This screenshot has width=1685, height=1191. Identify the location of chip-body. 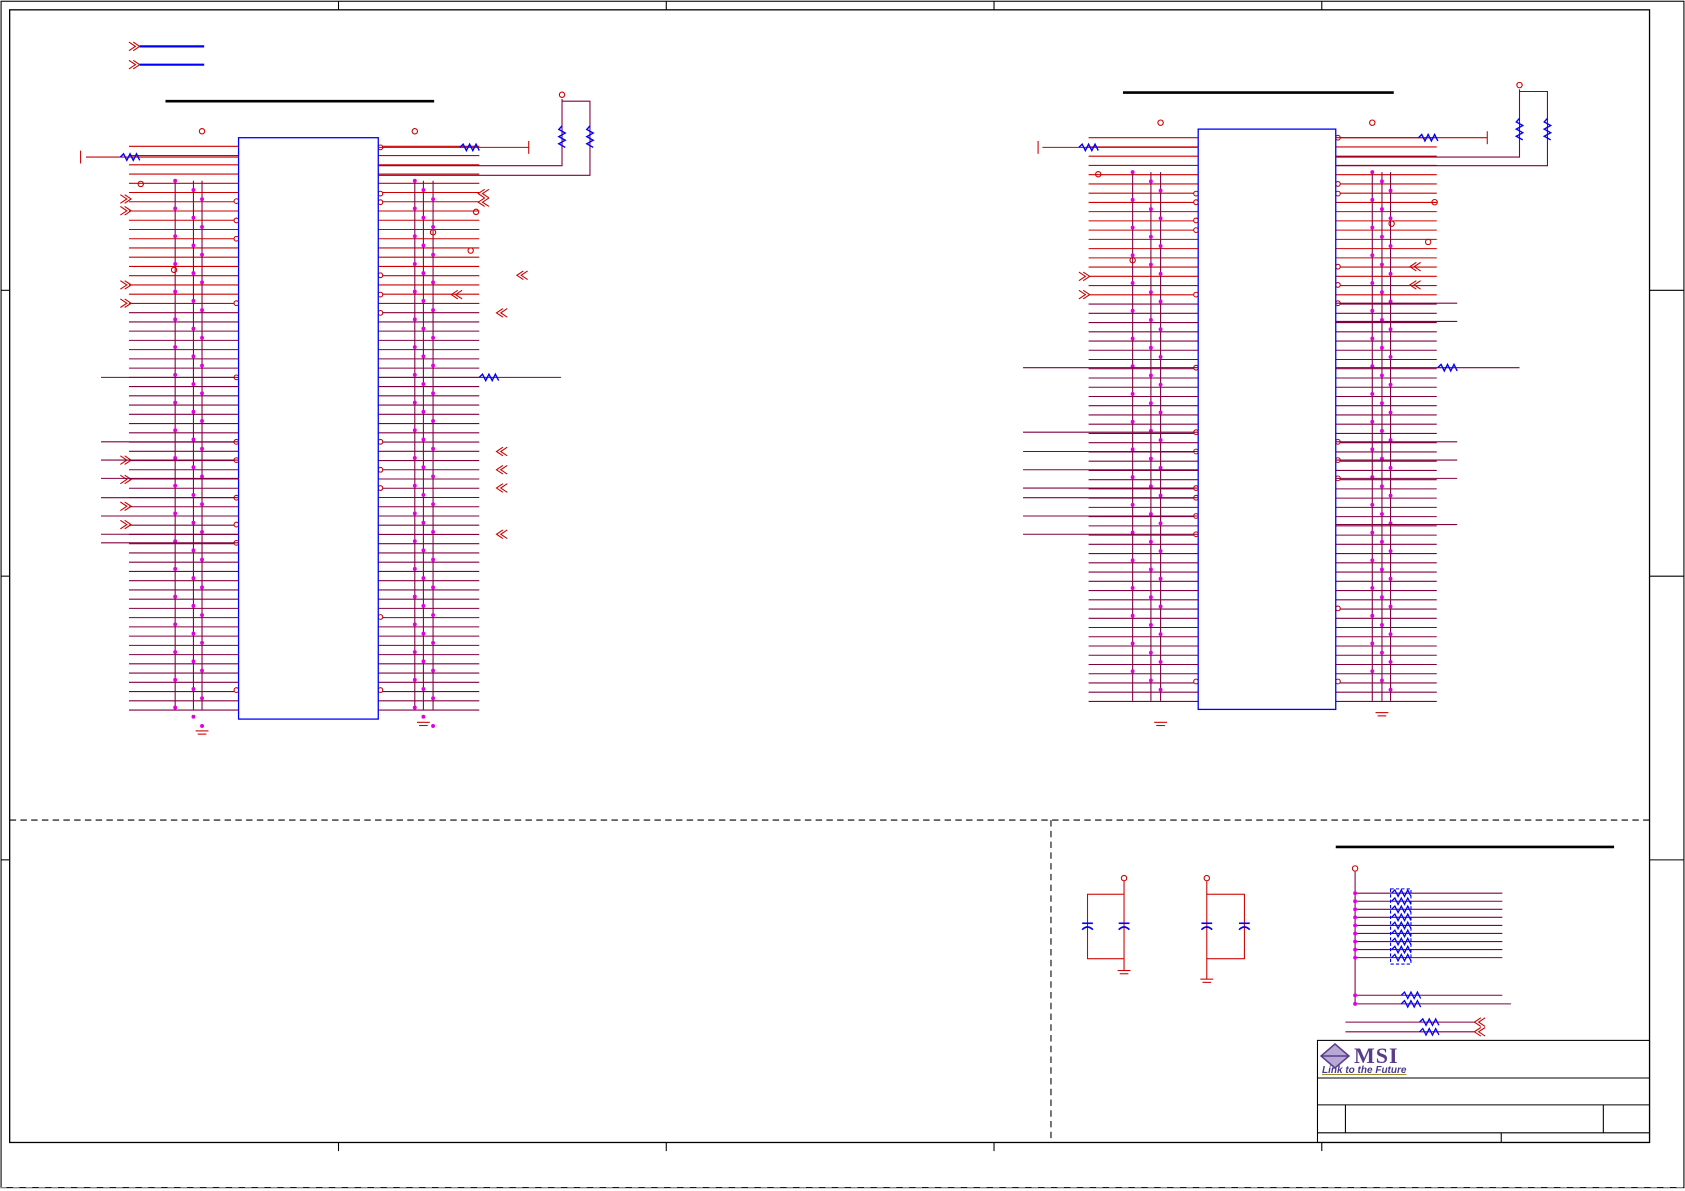
(308, 428).